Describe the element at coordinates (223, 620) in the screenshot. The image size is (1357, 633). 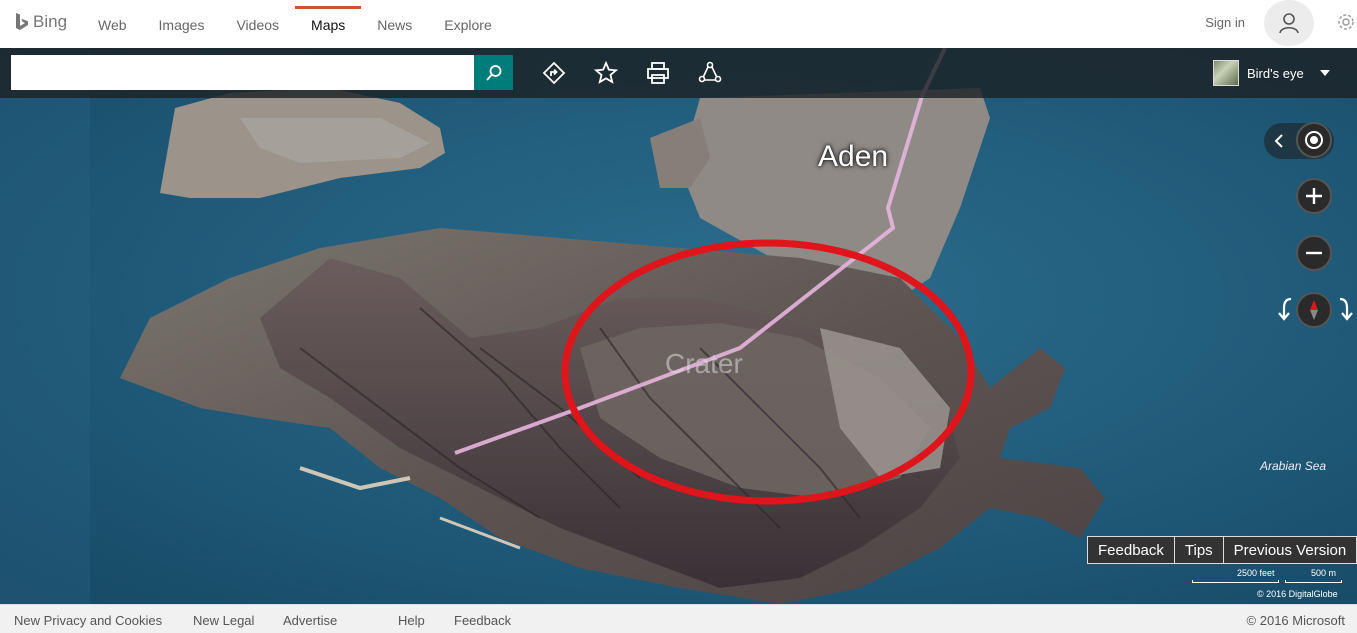
I see `footer-legal-link: New Legal` at that location.